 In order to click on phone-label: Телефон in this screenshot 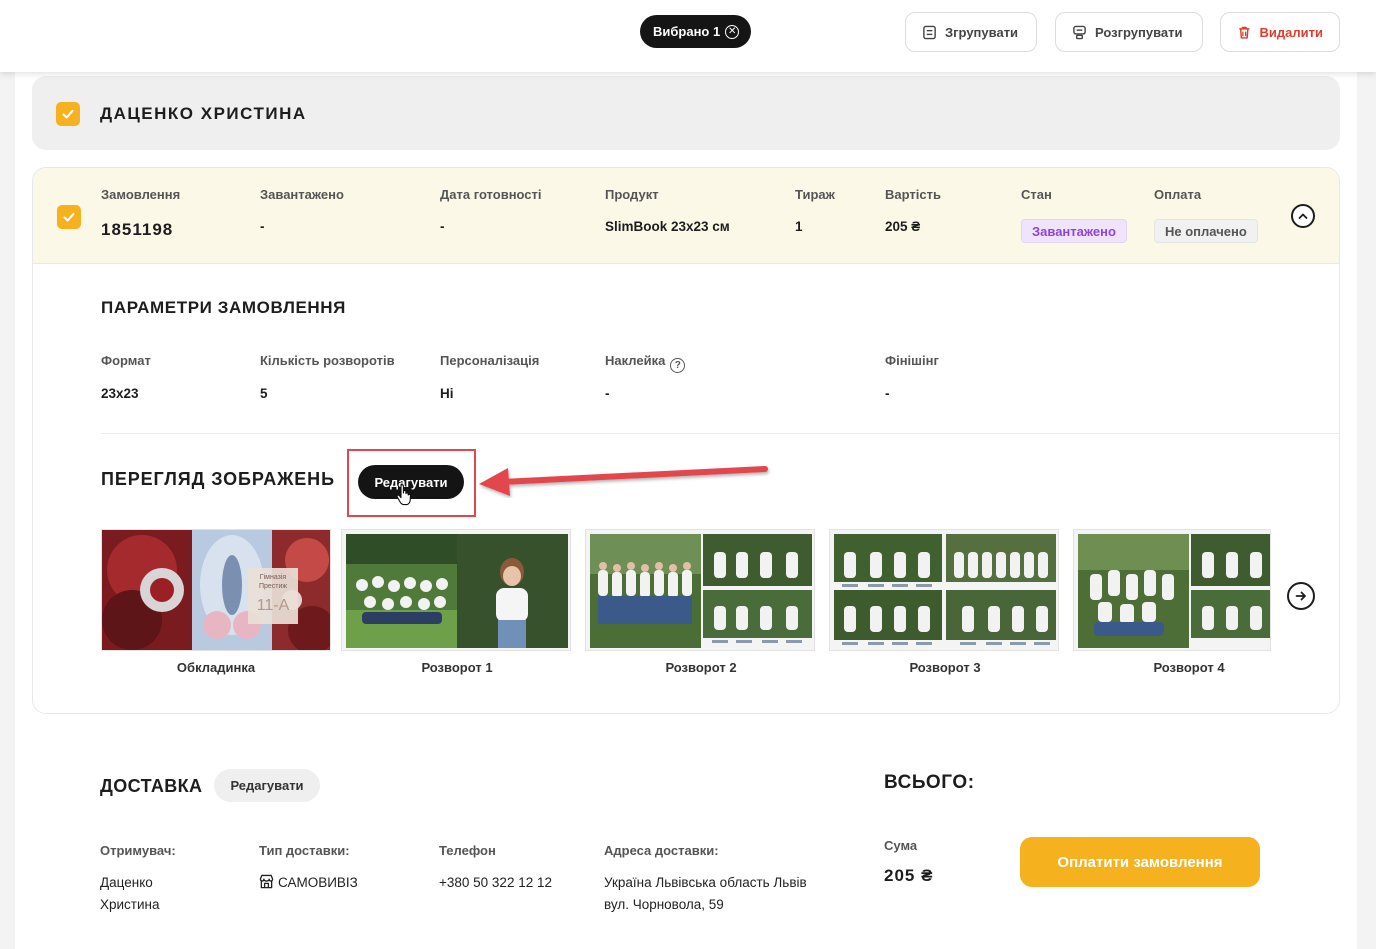, I will do `click(467, 850)`.